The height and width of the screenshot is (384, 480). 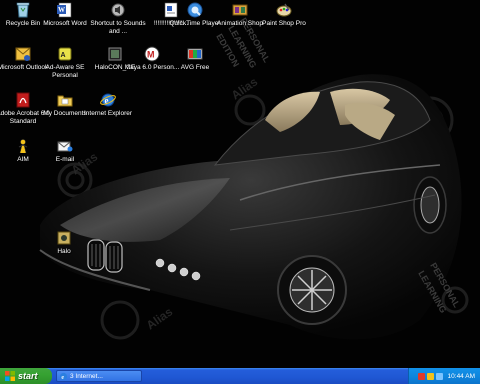 I want to click on quicktime-icon, so click(x=195, y=10).